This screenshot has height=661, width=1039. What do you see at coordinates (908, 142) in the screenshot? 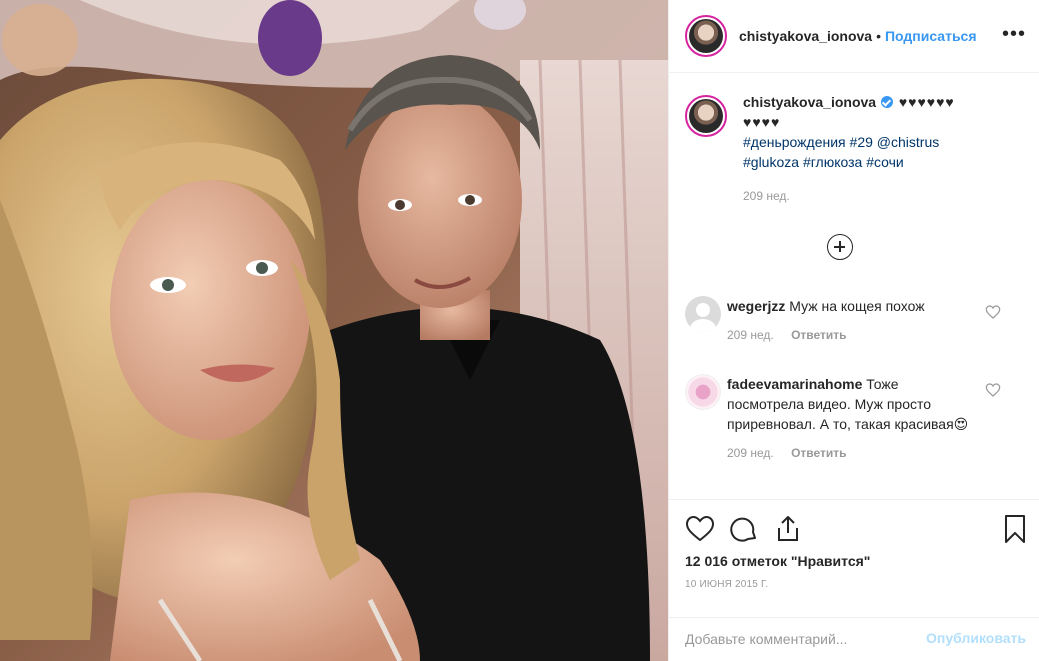
I see `mention-chistrus: @chistrus` at bounding box center [908, 142].